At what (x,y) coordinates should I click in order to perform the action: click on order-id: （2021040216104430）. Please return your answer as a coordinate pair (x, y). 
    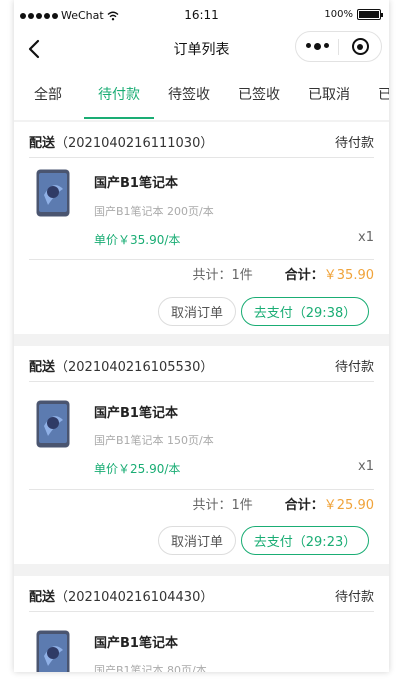
    Looking at the image, I should click on (134, 597).